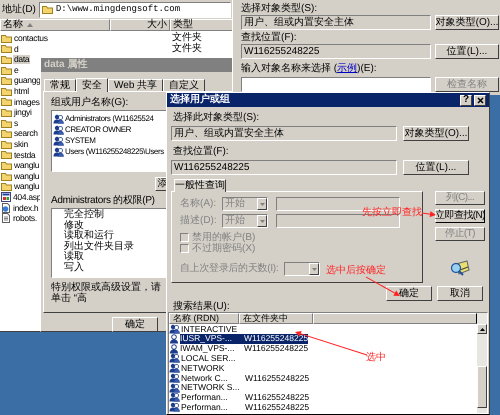 Image resolution: width=500 pixels, height=415 pixels. I want to click on list-item: SYSTEM, so click(80, 140).